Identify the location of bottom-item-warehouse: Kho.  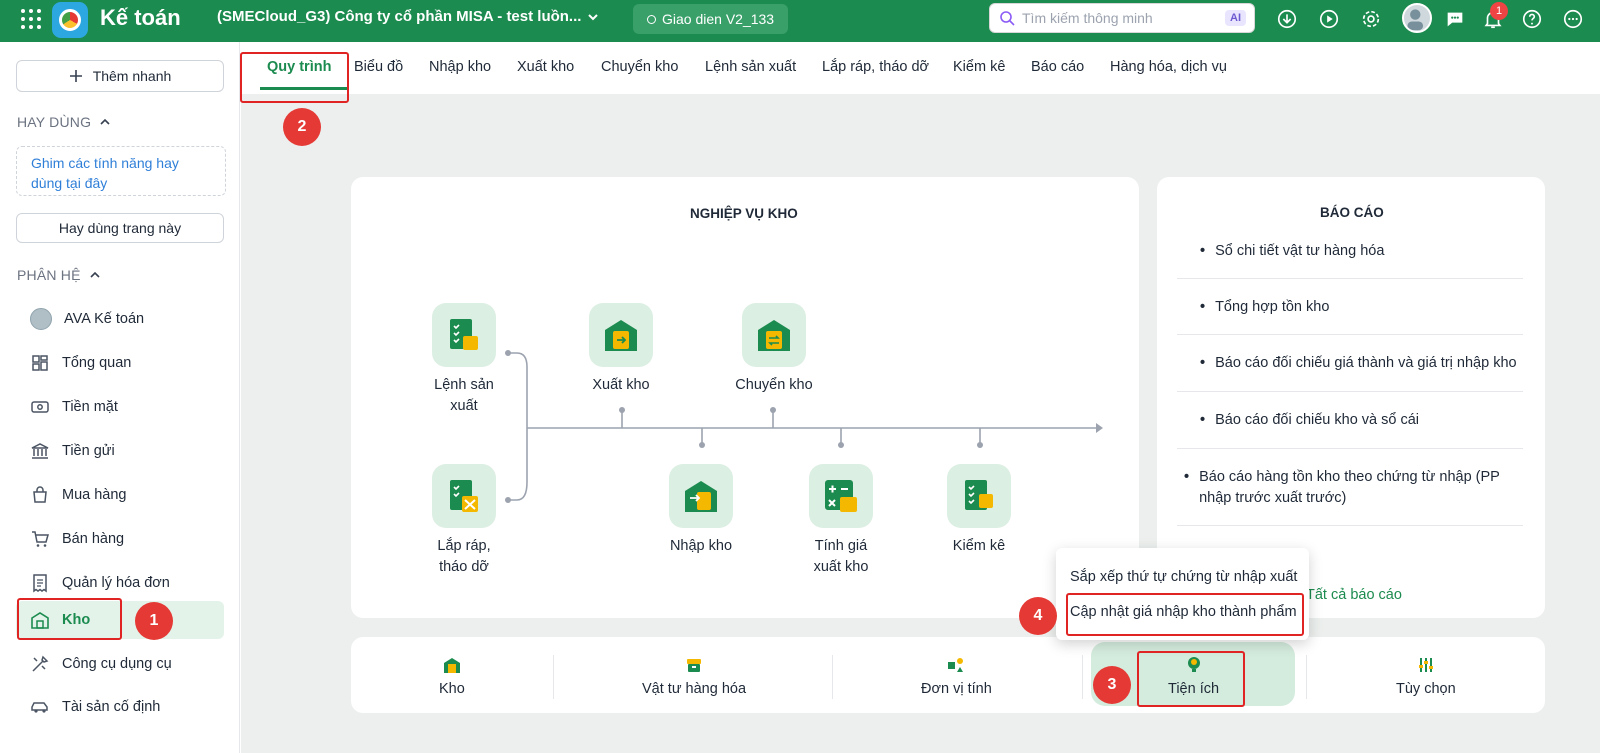
(452, 676).